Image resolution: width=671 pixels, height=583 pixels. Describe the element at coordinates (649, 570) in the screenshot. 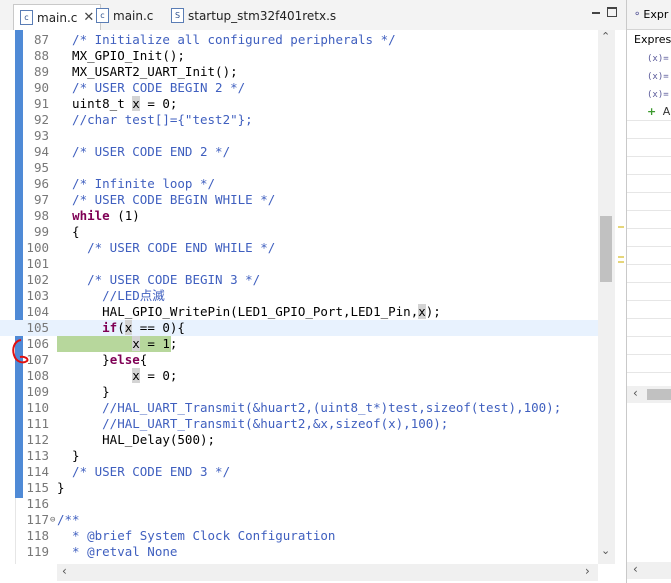

I see `panel-bottom-scrollbar: ‹` at that location.